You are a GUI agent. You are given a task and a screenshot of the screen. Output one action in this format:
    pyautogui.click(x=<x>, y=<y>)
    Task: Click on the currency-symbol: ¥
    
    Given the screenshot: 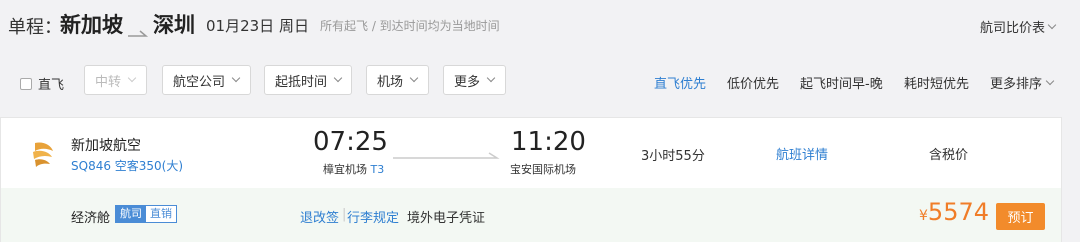 What is the action you would take?
    pyautogui.click(x=923, y=216)
    